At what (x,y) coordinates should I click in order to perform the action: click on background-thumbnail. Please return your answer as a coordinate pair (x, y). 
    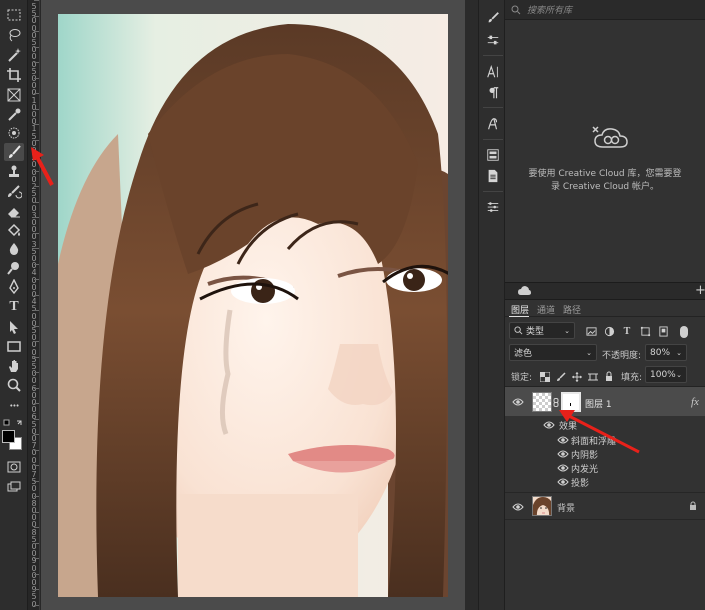
    Looking at the image, I should click on (542, 506).